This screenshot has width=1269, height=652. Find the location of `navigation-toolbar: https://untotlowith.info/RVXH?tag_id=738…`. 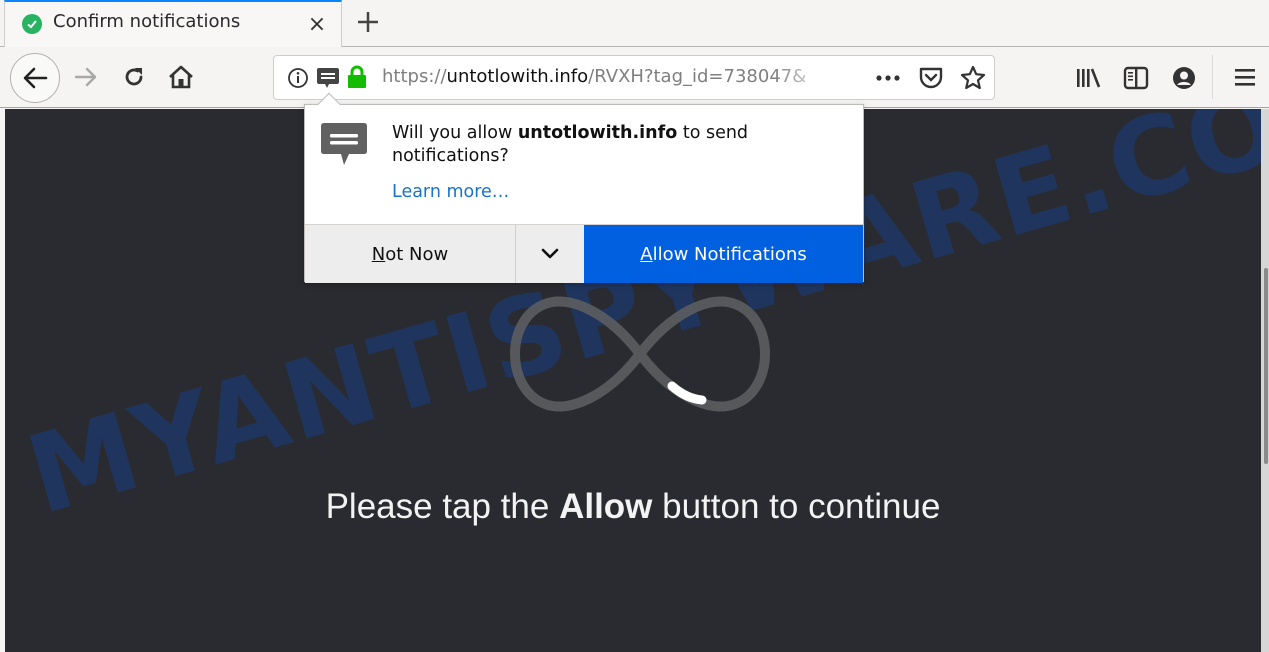

navigation-toolbar: https://untotlowith.info/RVXH?tag_id=738… is located at coordinates (634, 77).